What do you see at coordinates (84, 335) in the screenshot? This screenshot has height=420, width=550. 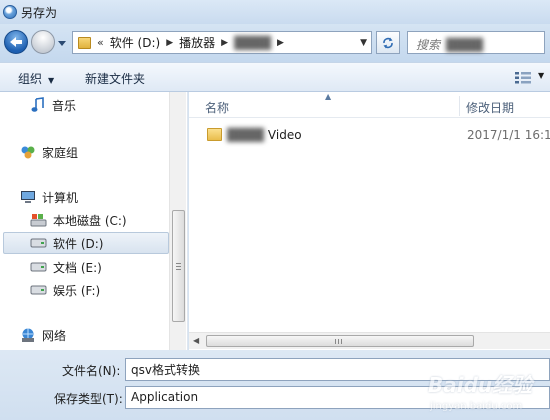 I see `nav-item-network: 网络` at bounding box center [84, 335].